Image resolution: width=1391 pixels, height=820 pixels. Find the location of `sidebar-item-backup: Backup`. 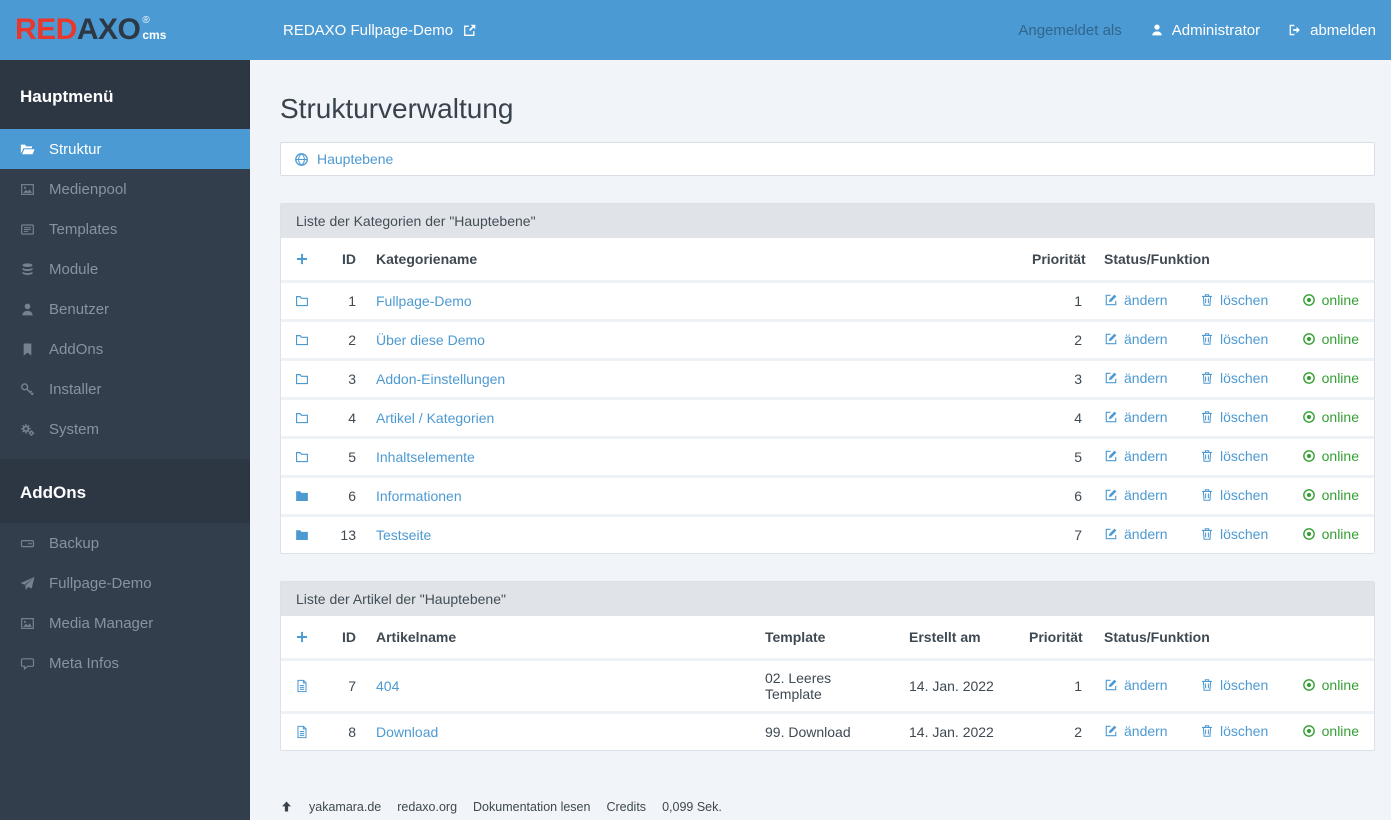

sidebar-item-backup: Backup is located at coordinates (125, 543).